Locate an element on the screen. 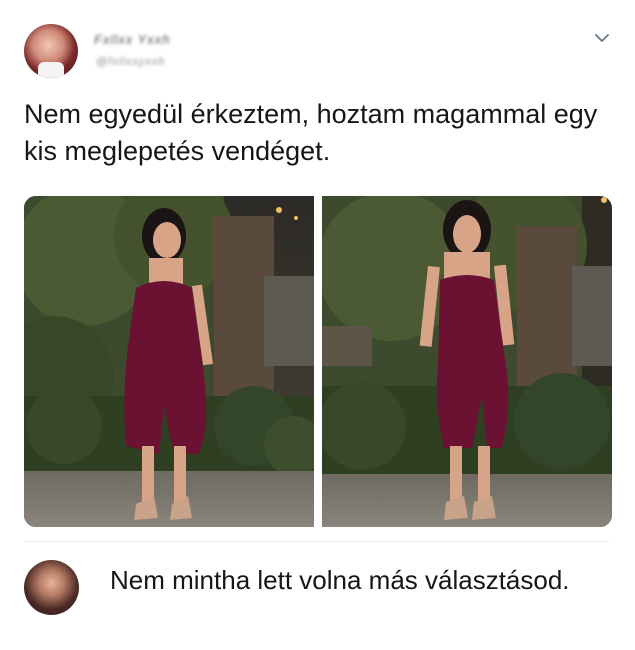 The image size is (635, 650). author-handle: @fxllxxyxxh is located at coordinates (130, 62).